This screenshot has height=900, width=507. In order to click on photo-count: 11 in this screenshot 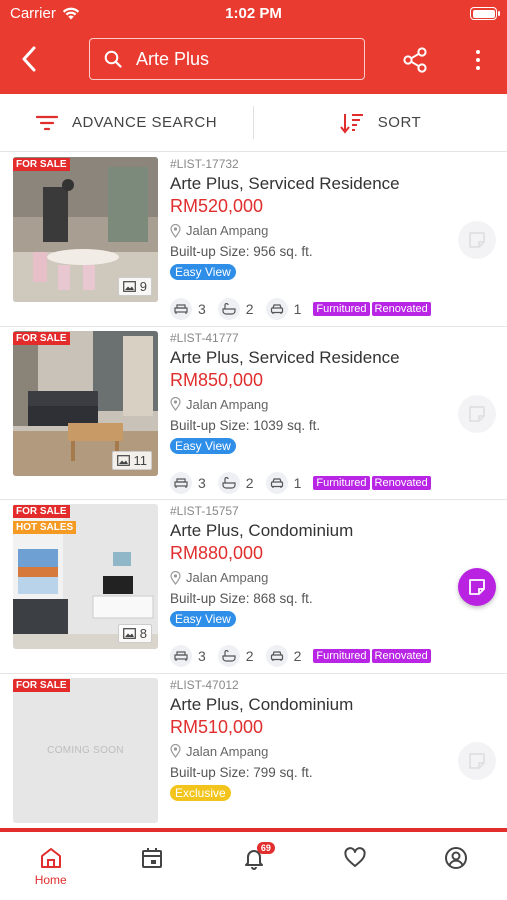, I will do `click(131, 460)`.